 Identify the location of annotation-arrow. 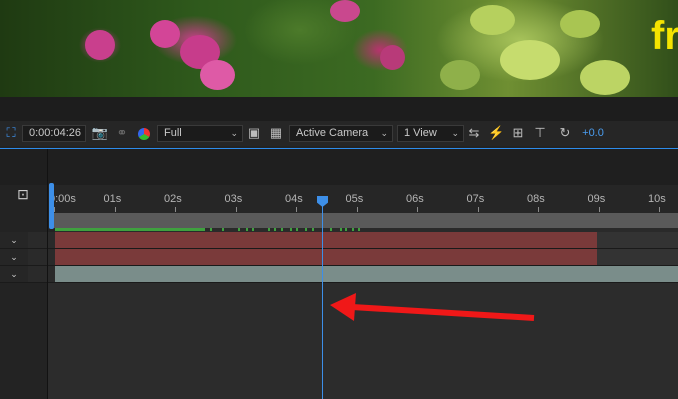
(432, 307).